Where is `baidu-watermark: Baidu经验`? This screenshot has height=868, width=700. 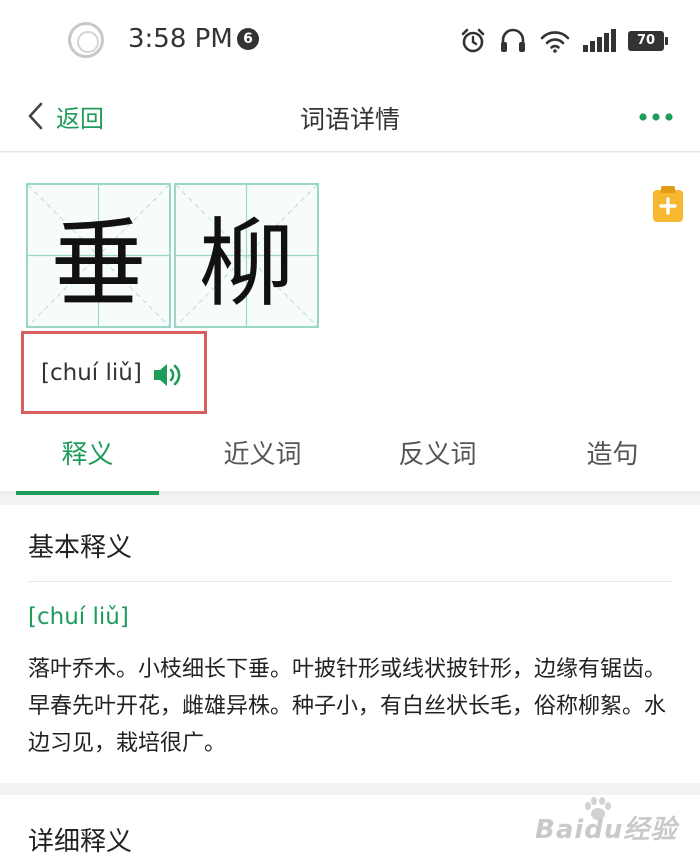
baidu-watermark: Baidu经验 is located at coordinates (606, 830).